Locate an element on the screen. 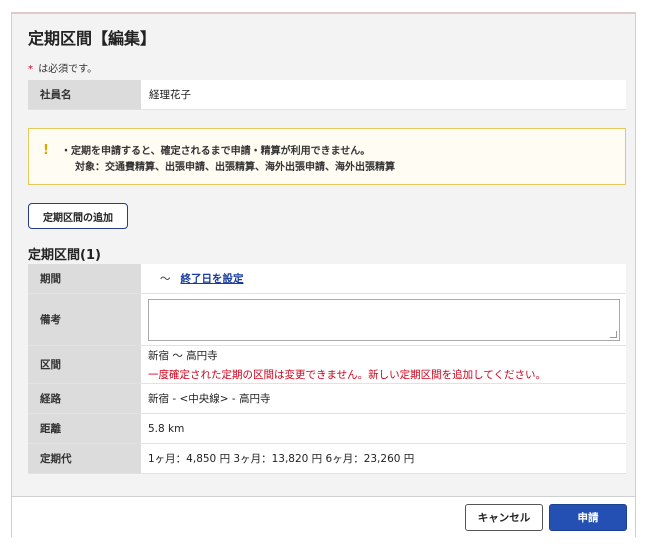 The image size is (646, 549). required-mark: * is located at coordinates (30, 69).